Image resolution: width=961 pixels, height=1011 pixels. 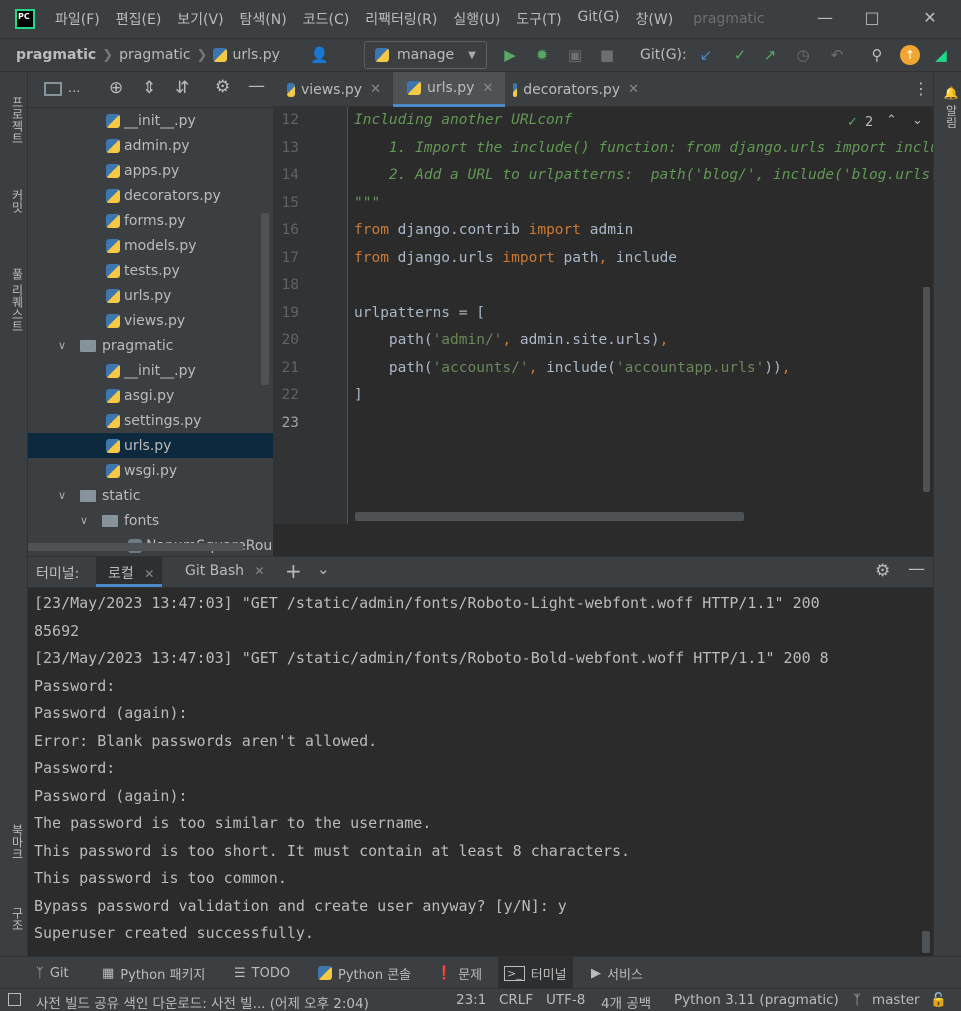 What do you see at coordinates (542, 55) in the screenshot?
I see `debug-icon: ✹` at bounding box center [542, 55].